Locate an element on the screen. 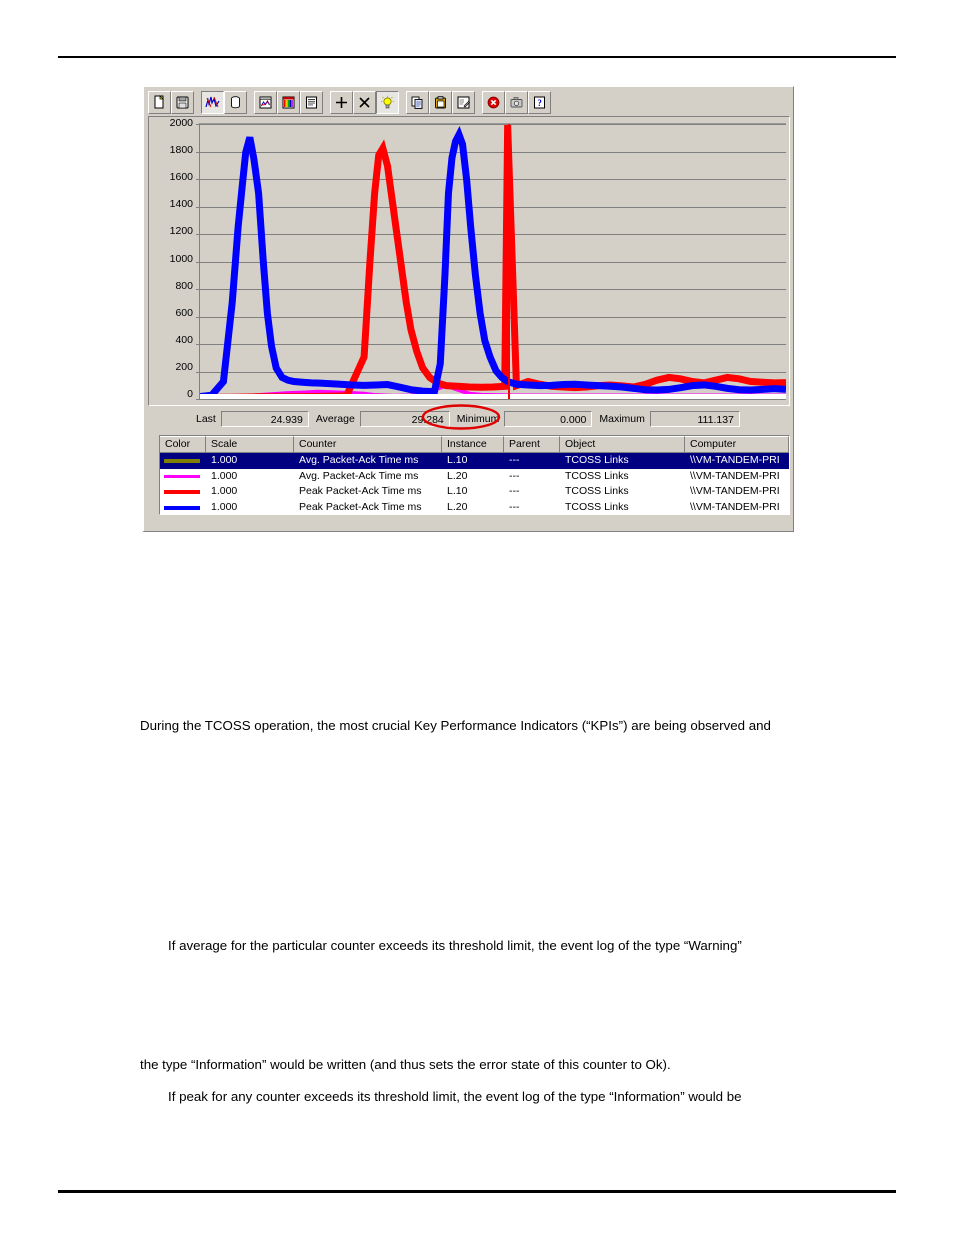 The image size is (954, 1235). y-axis-tick-label: 200 is located at coordinates (184, 366).